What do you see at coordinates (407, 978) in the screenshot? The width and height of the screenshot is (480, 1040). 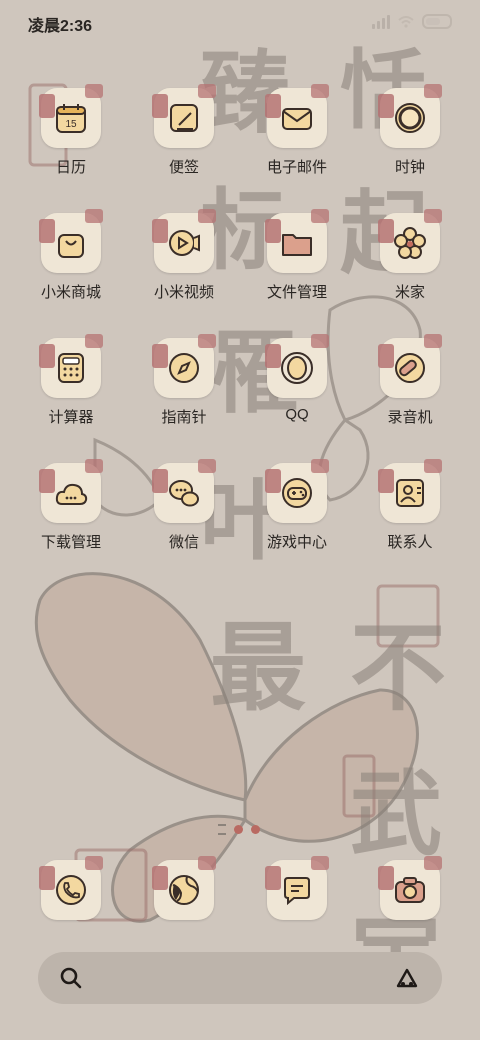 I see `assistant-icon` at bounding box center [407, 978].